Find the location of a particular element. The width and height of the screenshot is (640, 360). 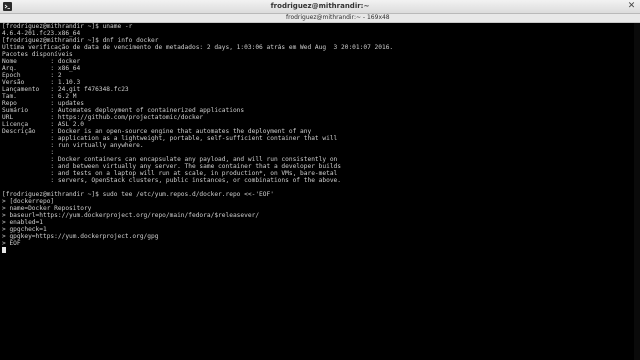

terminal-line: Pacotes disponíveis is located at coordinates (37, 54).